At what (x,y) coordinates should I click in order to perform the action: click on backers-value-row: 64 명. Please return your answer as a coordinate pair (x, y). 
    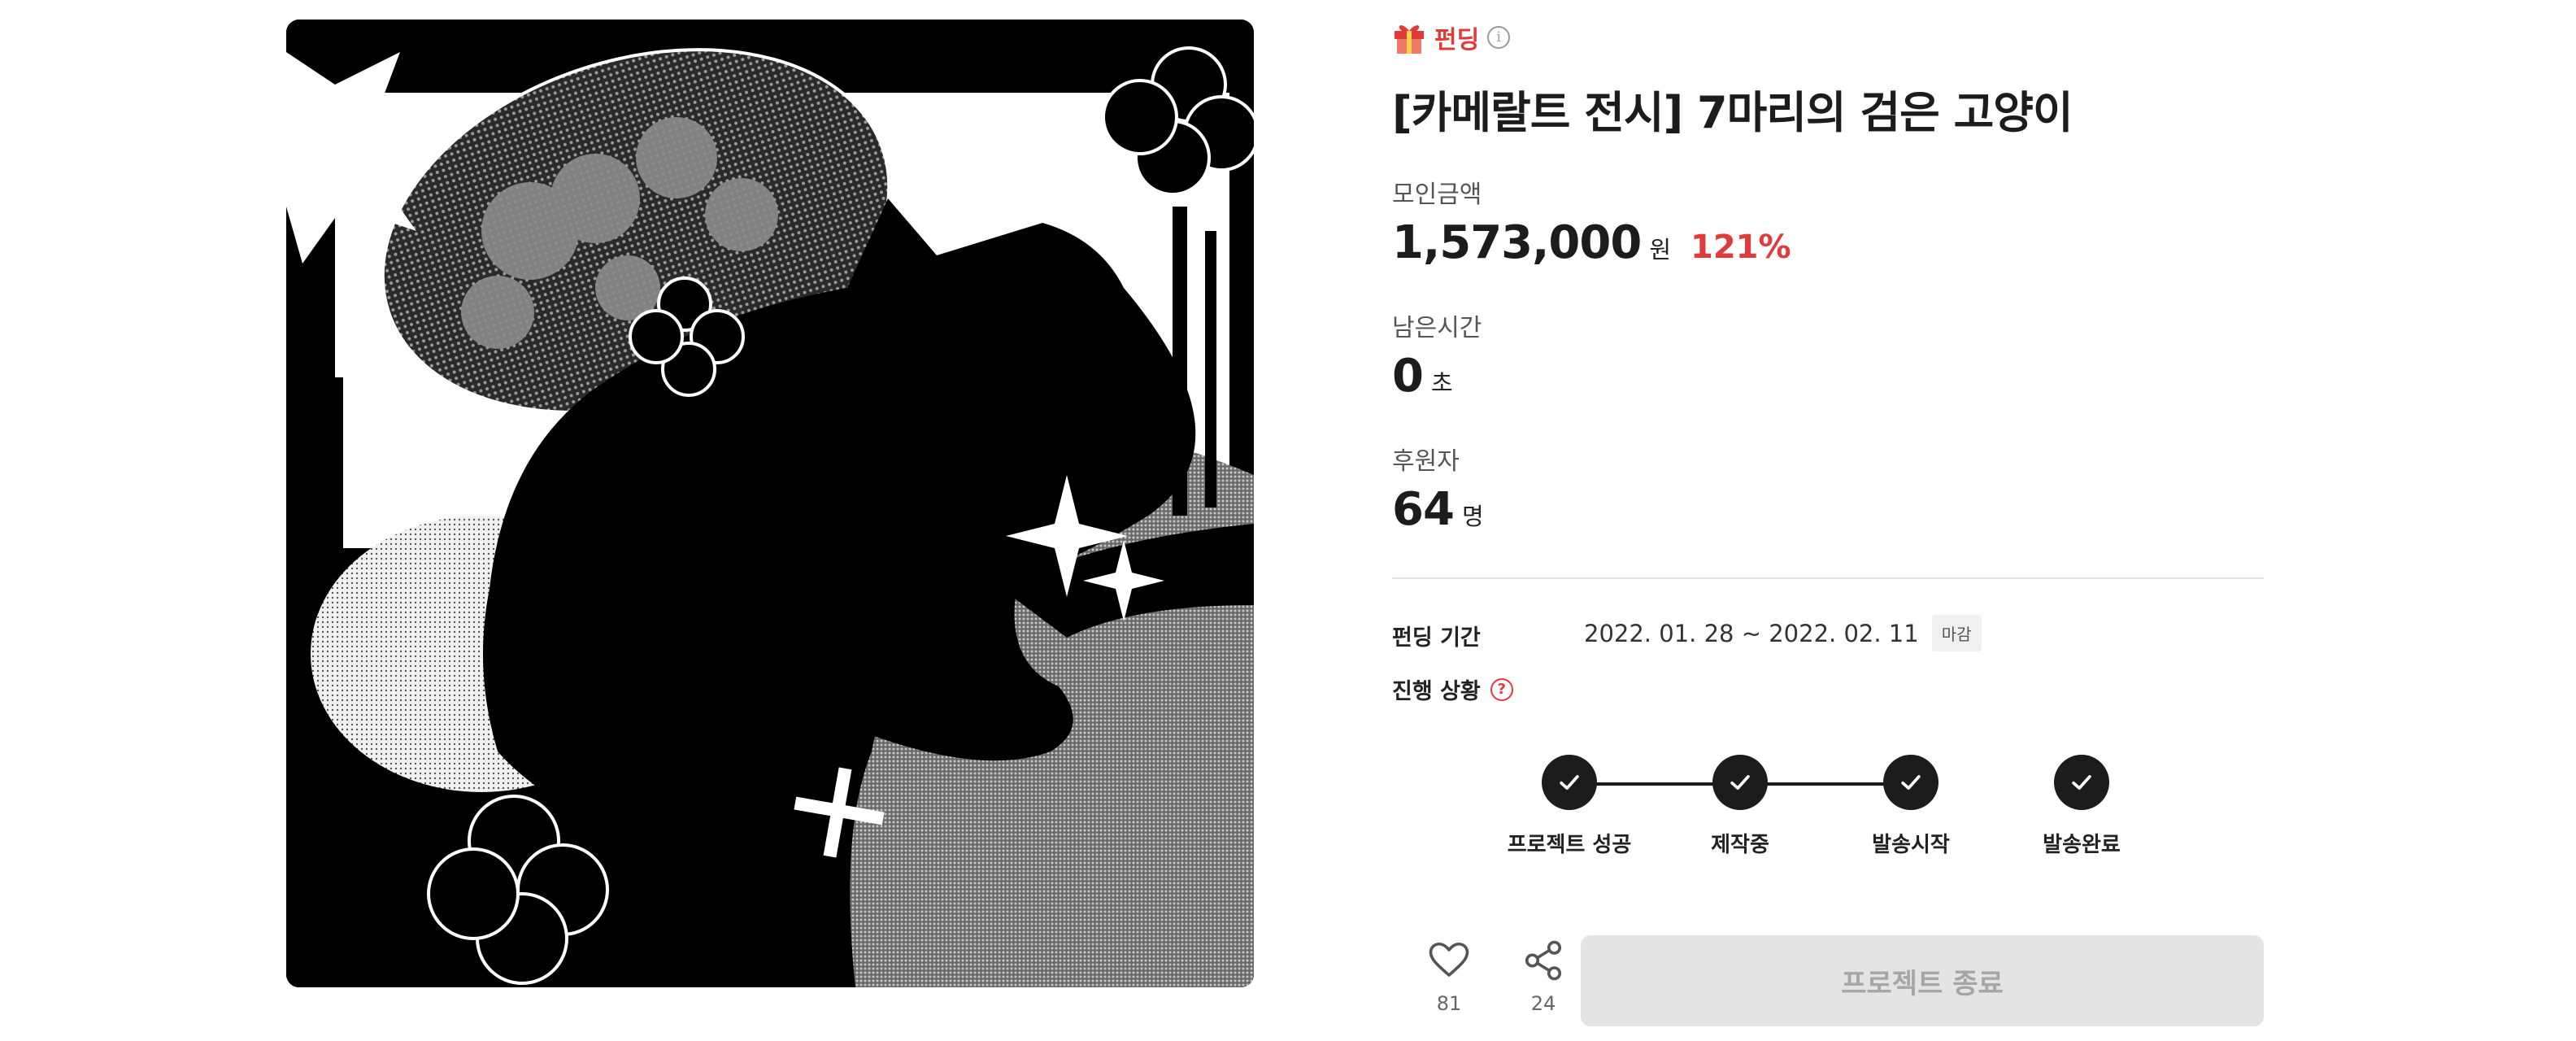
    Looking at the image, I should click on (1438, 509).